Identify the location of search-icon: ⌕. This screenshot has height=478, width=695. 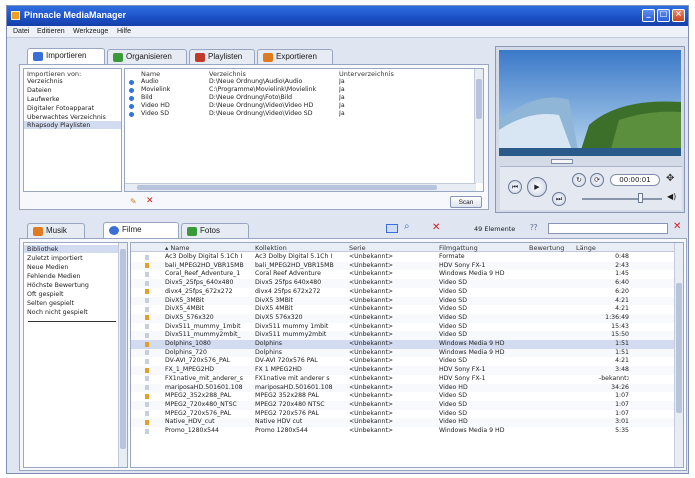
(407, 226).